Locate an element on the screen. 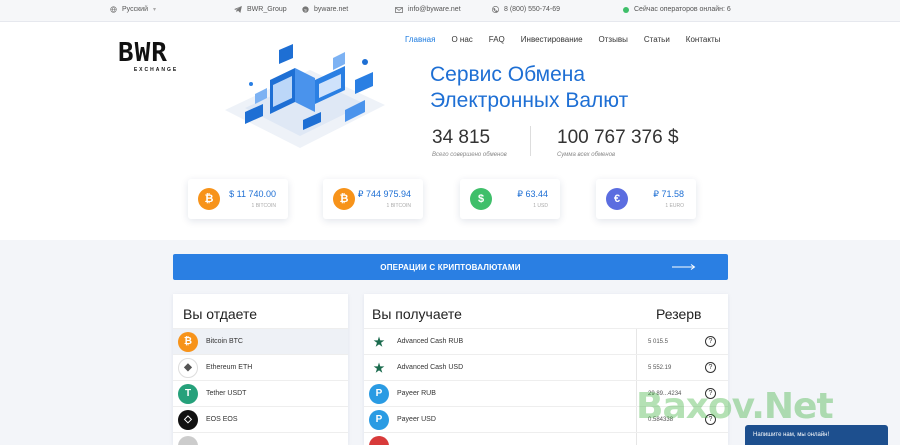 This screenshot has height=445, width=900. ethereum-icon: ◆ is located at coordinates (188, 367).